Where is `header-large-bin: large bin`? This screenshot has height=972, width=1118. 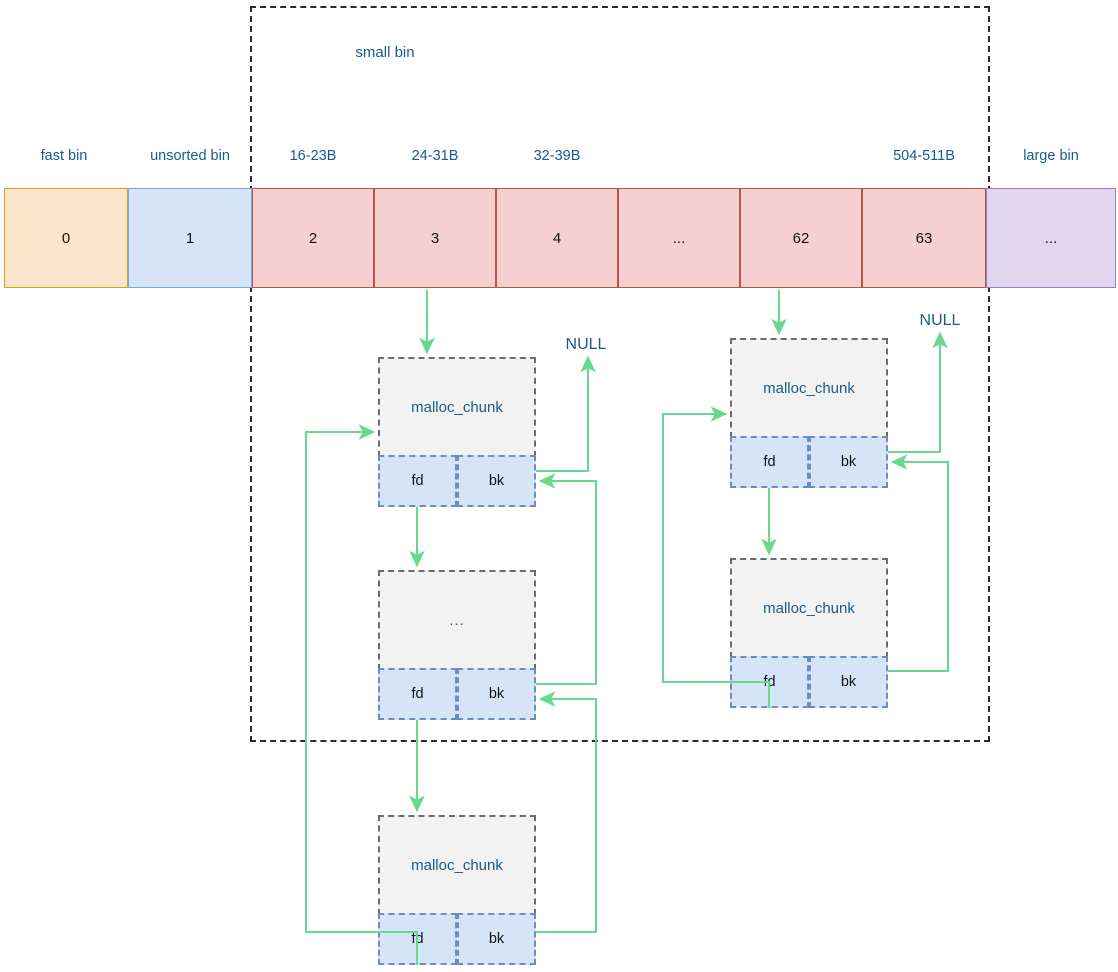 header-large-bin: large bin is located at coordinates (1051, 156).